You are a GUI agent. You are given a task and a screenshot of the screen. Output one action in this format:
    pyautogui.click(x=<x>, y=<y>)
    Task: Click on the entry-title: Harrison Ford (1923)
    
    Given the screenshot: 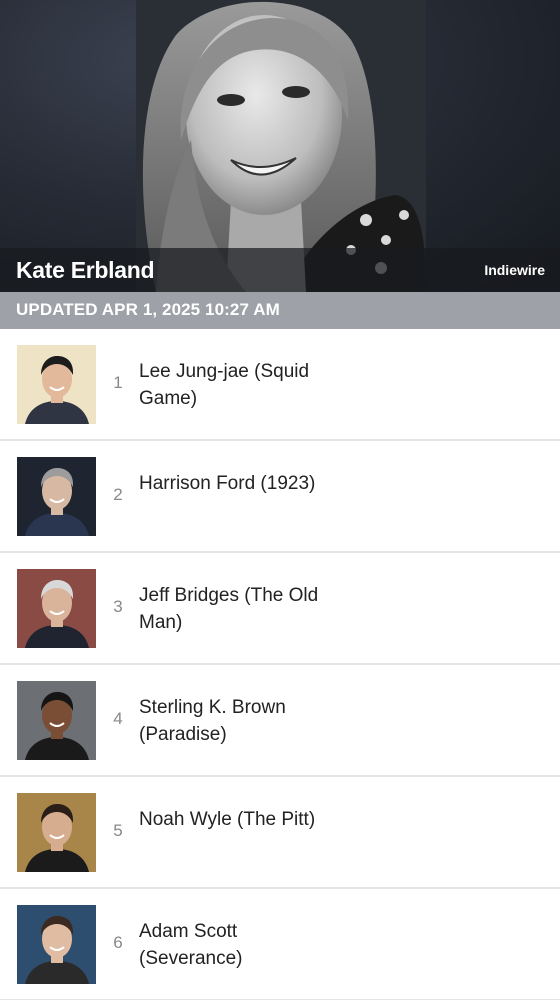 What is the action you would take?
    pyautogui.click(x=227, y=483)
    